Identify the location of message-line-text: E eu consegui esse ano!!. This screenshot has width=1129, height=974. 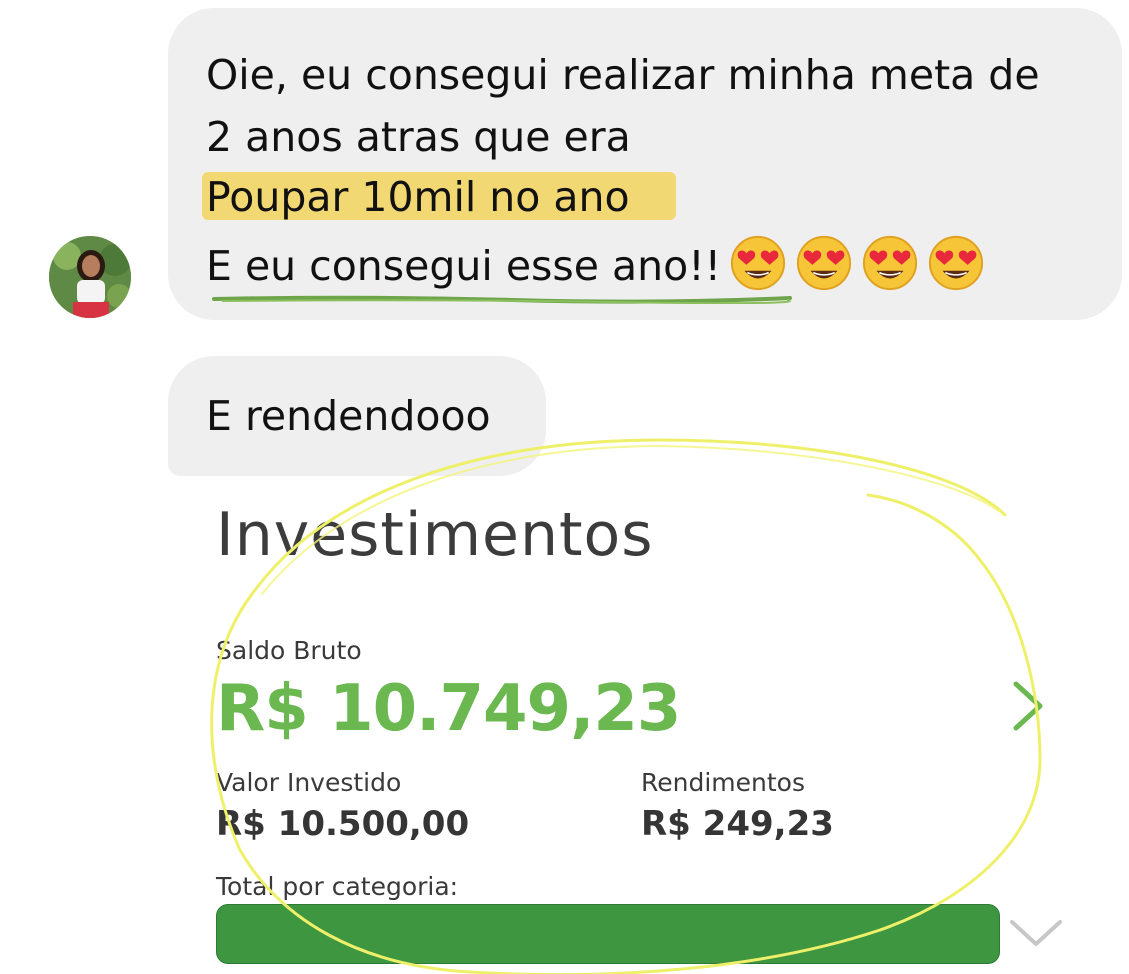
(464, 266).